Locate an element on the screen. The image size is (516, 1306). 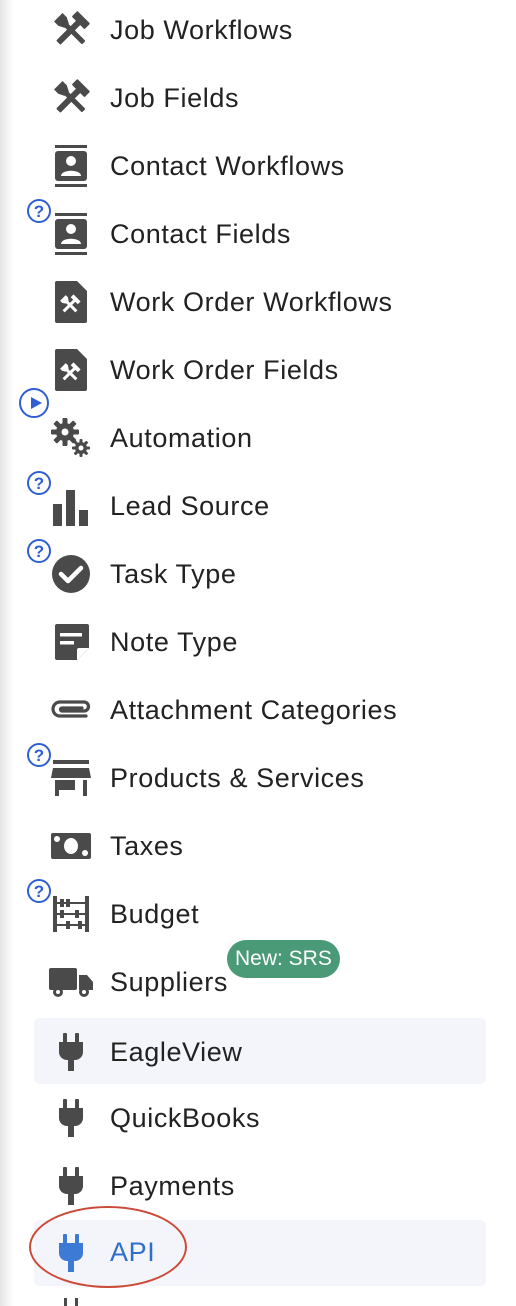
nav-item-job-fields: Job Fields is located at coordinates (260, 97).